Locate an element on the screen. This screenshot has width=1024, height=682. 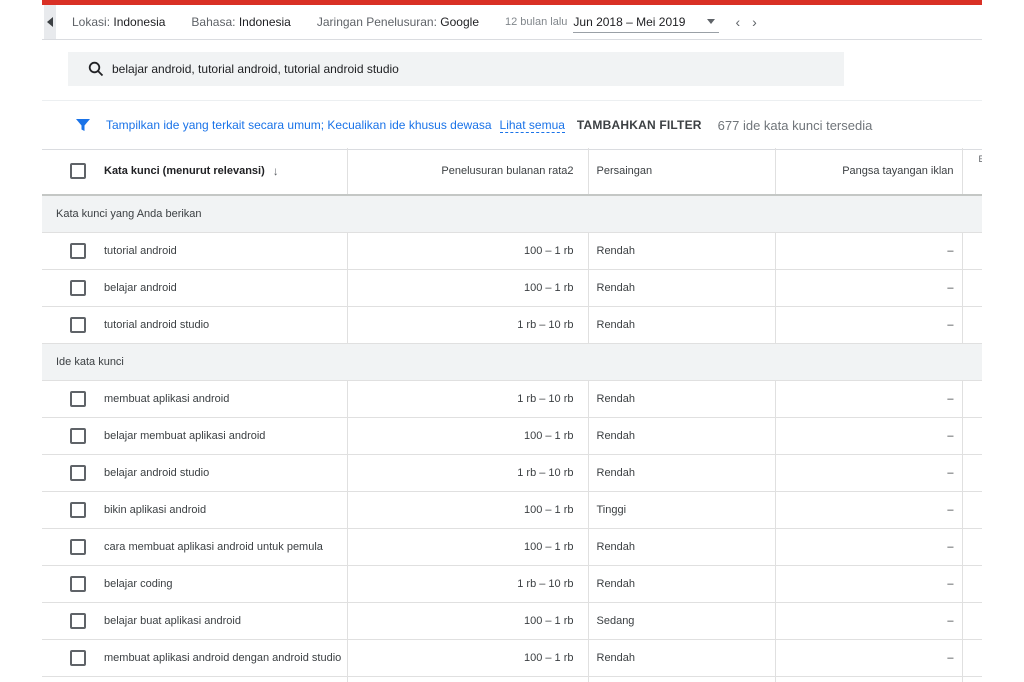
network-selector: Jaringan Penelusuran: Google is located at coordinates (398, 22).